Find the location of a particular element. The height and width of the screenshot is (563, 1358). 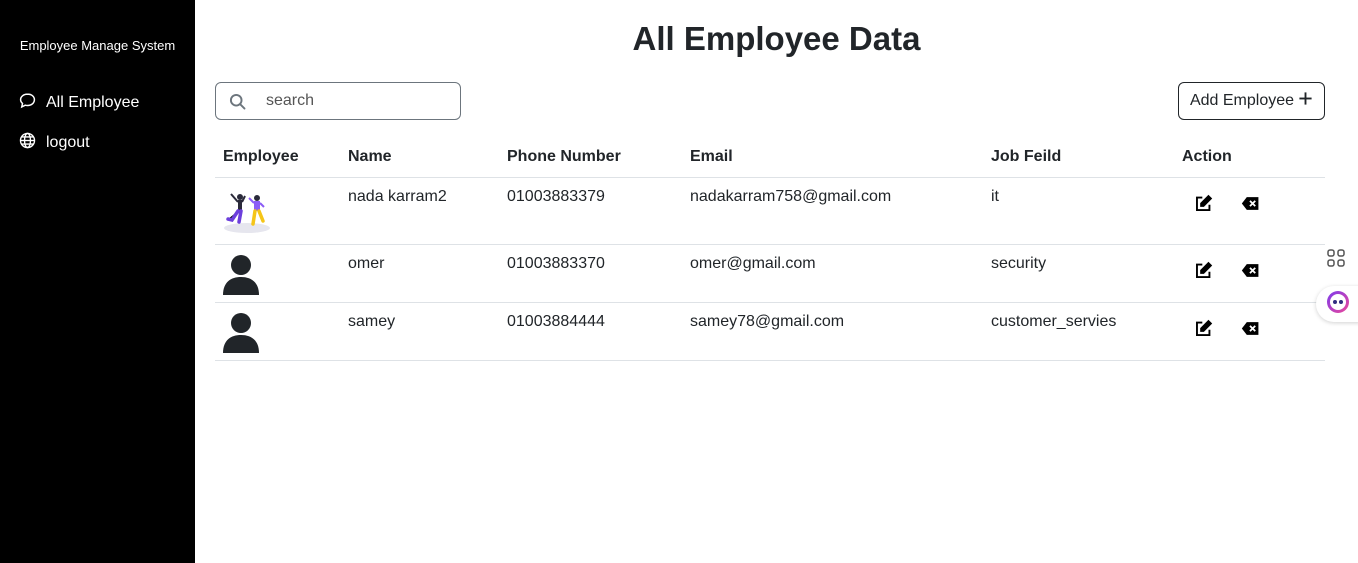

add-employee-button: Add Employee is located at coordinates (1251, 101).